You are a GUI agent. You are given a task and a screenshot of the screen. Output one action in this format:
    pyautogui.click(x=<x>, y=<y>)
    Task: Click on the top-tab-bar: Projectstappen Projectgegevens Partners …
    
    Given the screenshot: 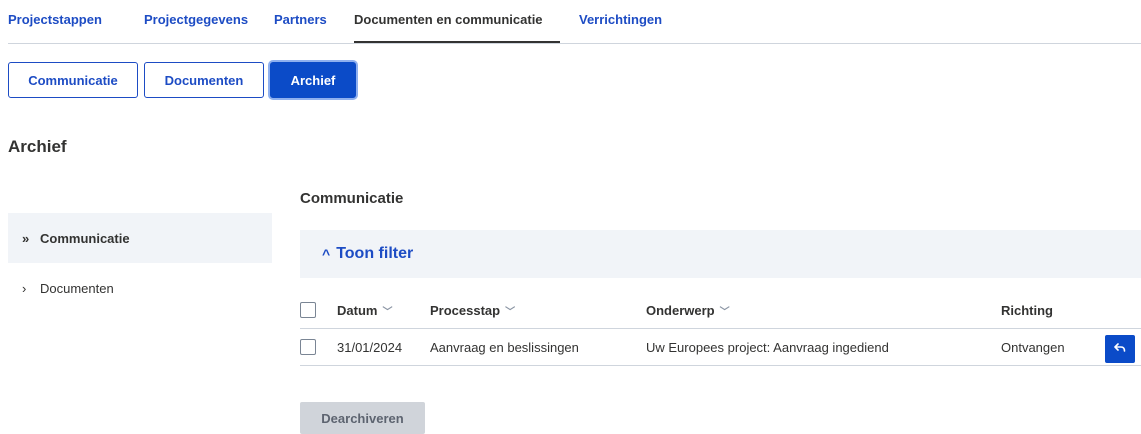 What is the action you would take?
    pyautogui.click(x=574, y=22)
    